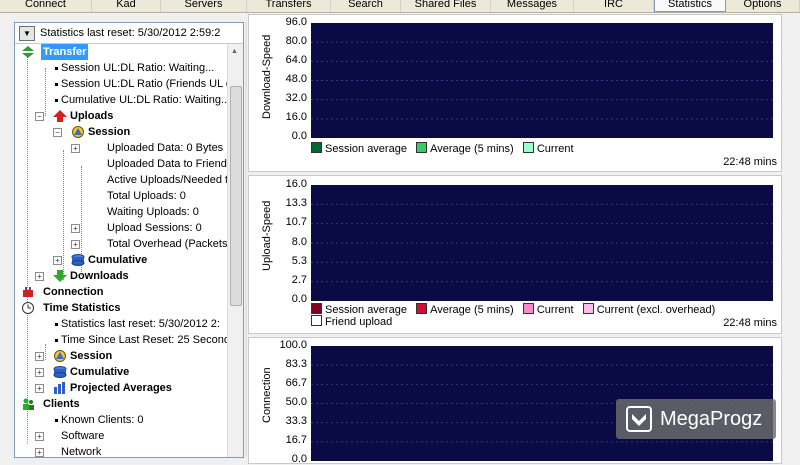 The height and width of the screenshot is (465, 800). I want to click on tree-node-network: + Network, so click(121, 450).